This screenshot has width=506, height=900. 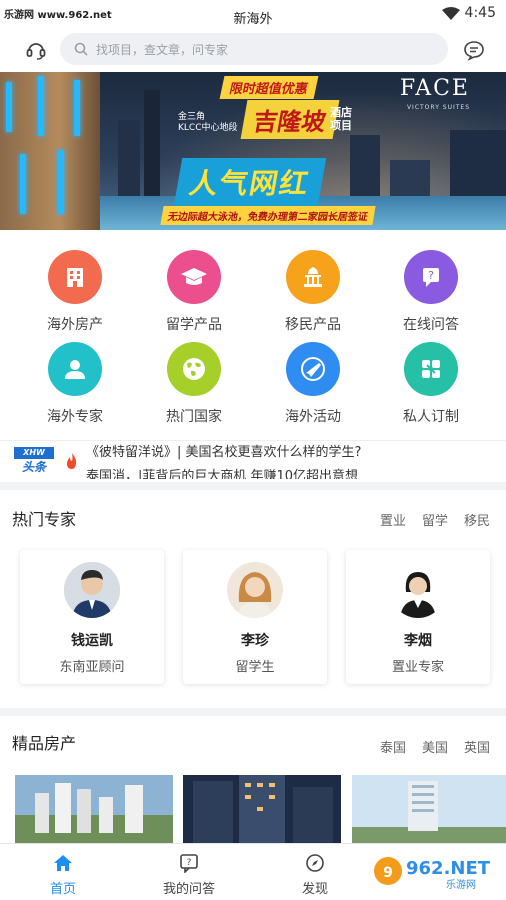 I want to click on filter-tab-study: 留学, so click(x=435, y=519).